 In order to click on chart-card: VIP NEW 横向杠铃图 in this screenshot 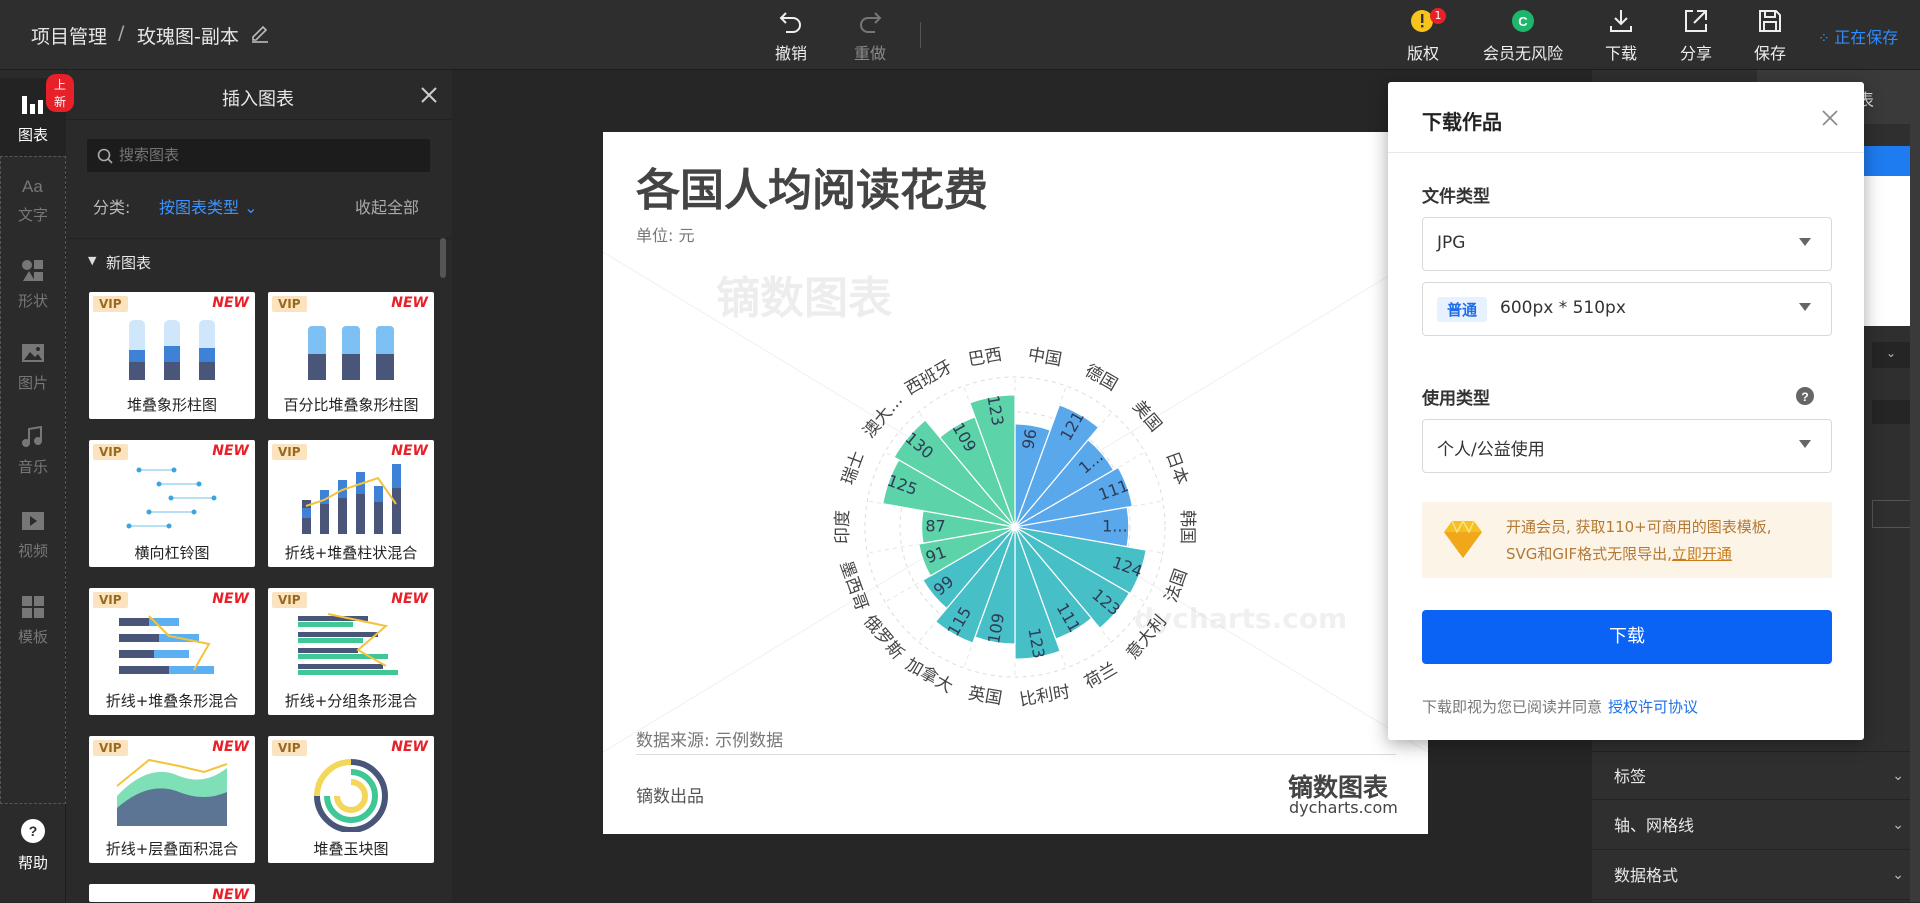, I will do `click(172, 503)`.